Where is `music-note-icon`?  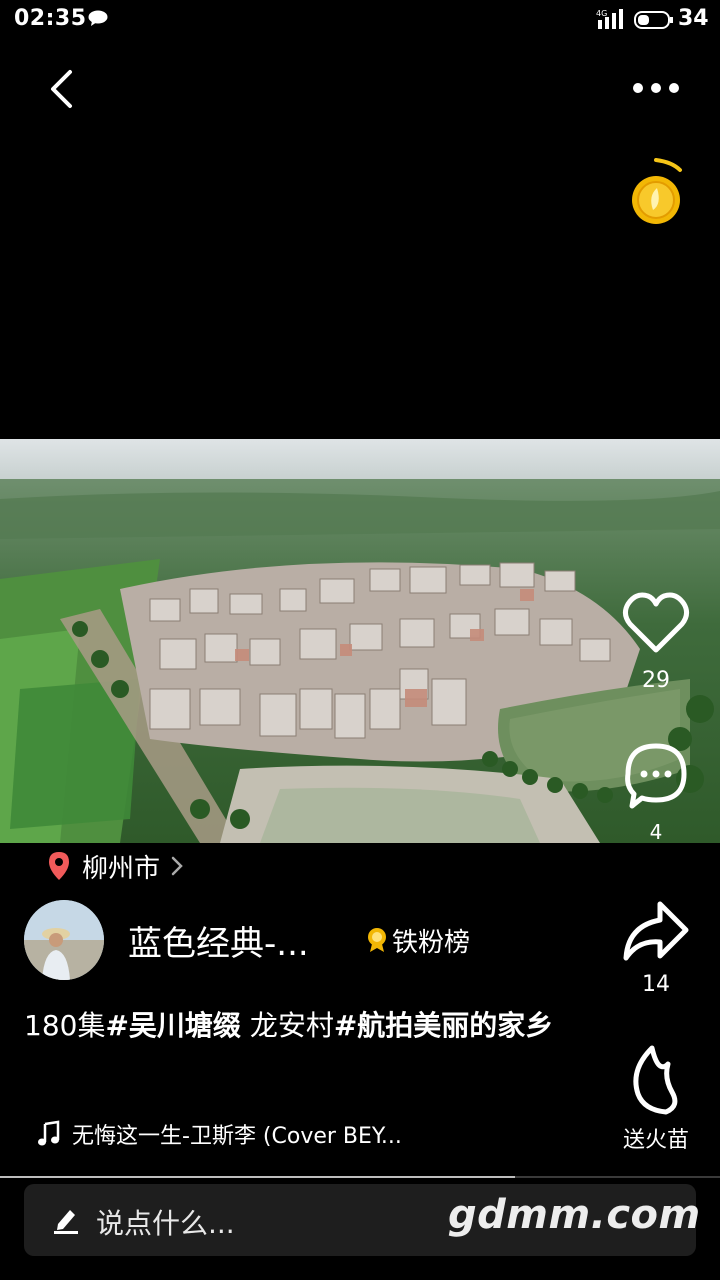
music-note-icon is located at coordinates (49, 1133).